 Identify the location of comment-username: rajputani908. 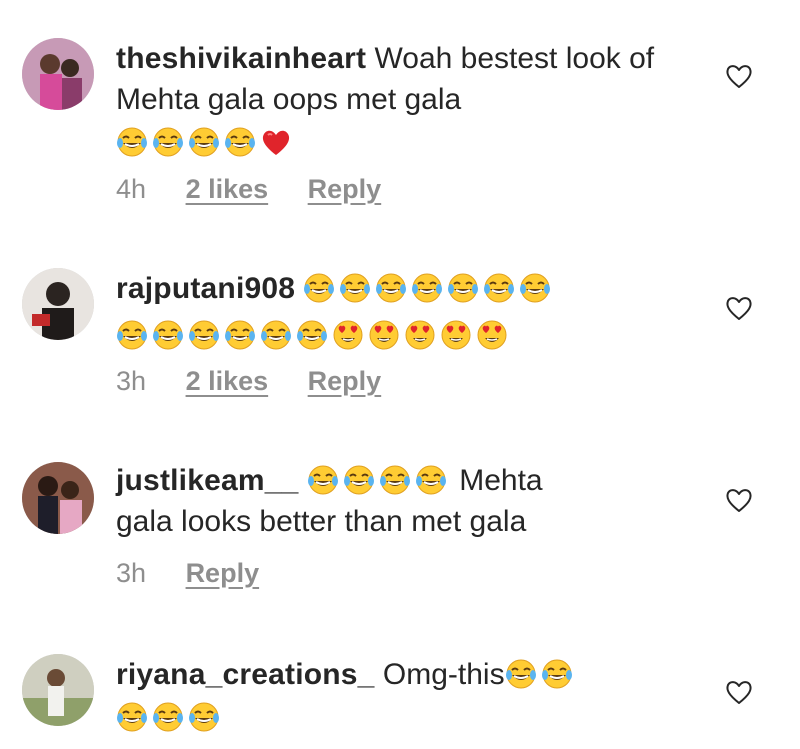
(205, 288).